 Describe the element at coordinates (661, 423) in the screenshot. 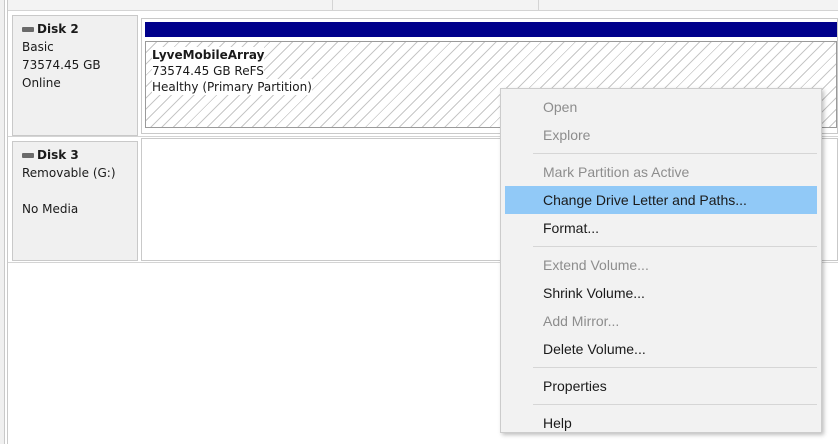

I see `menu-item-help: Help` at that location.